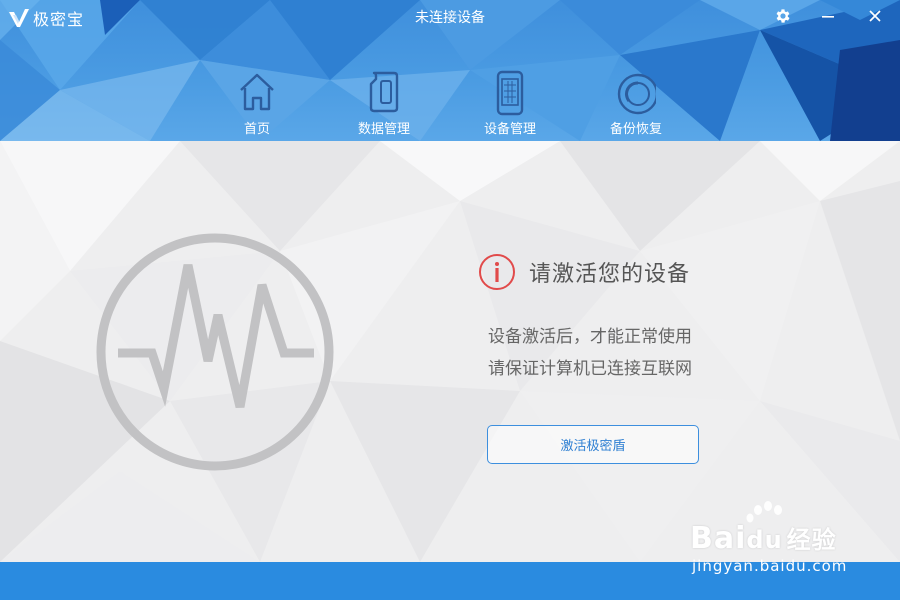  What do you see at coordinates (510, 93) in the screenshot?
I see `phone-device-icon` at bounding box center [510, 93].